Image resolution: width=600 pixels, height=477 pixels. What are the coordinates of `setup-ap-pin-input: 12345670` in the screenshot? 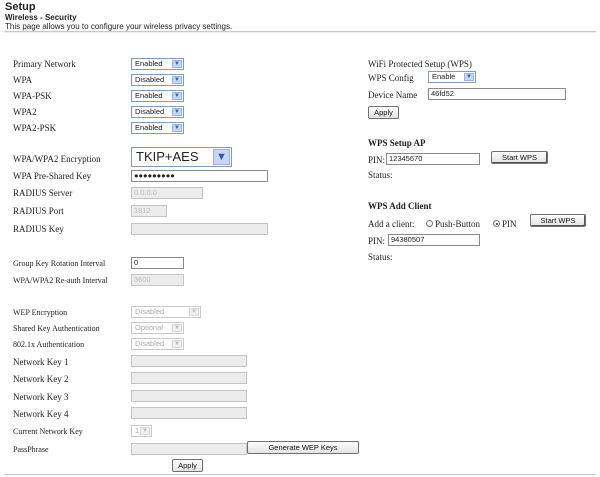 It's located at (433, 159).